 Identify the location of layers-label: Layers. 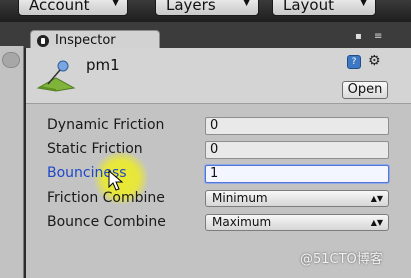
(191, 7).